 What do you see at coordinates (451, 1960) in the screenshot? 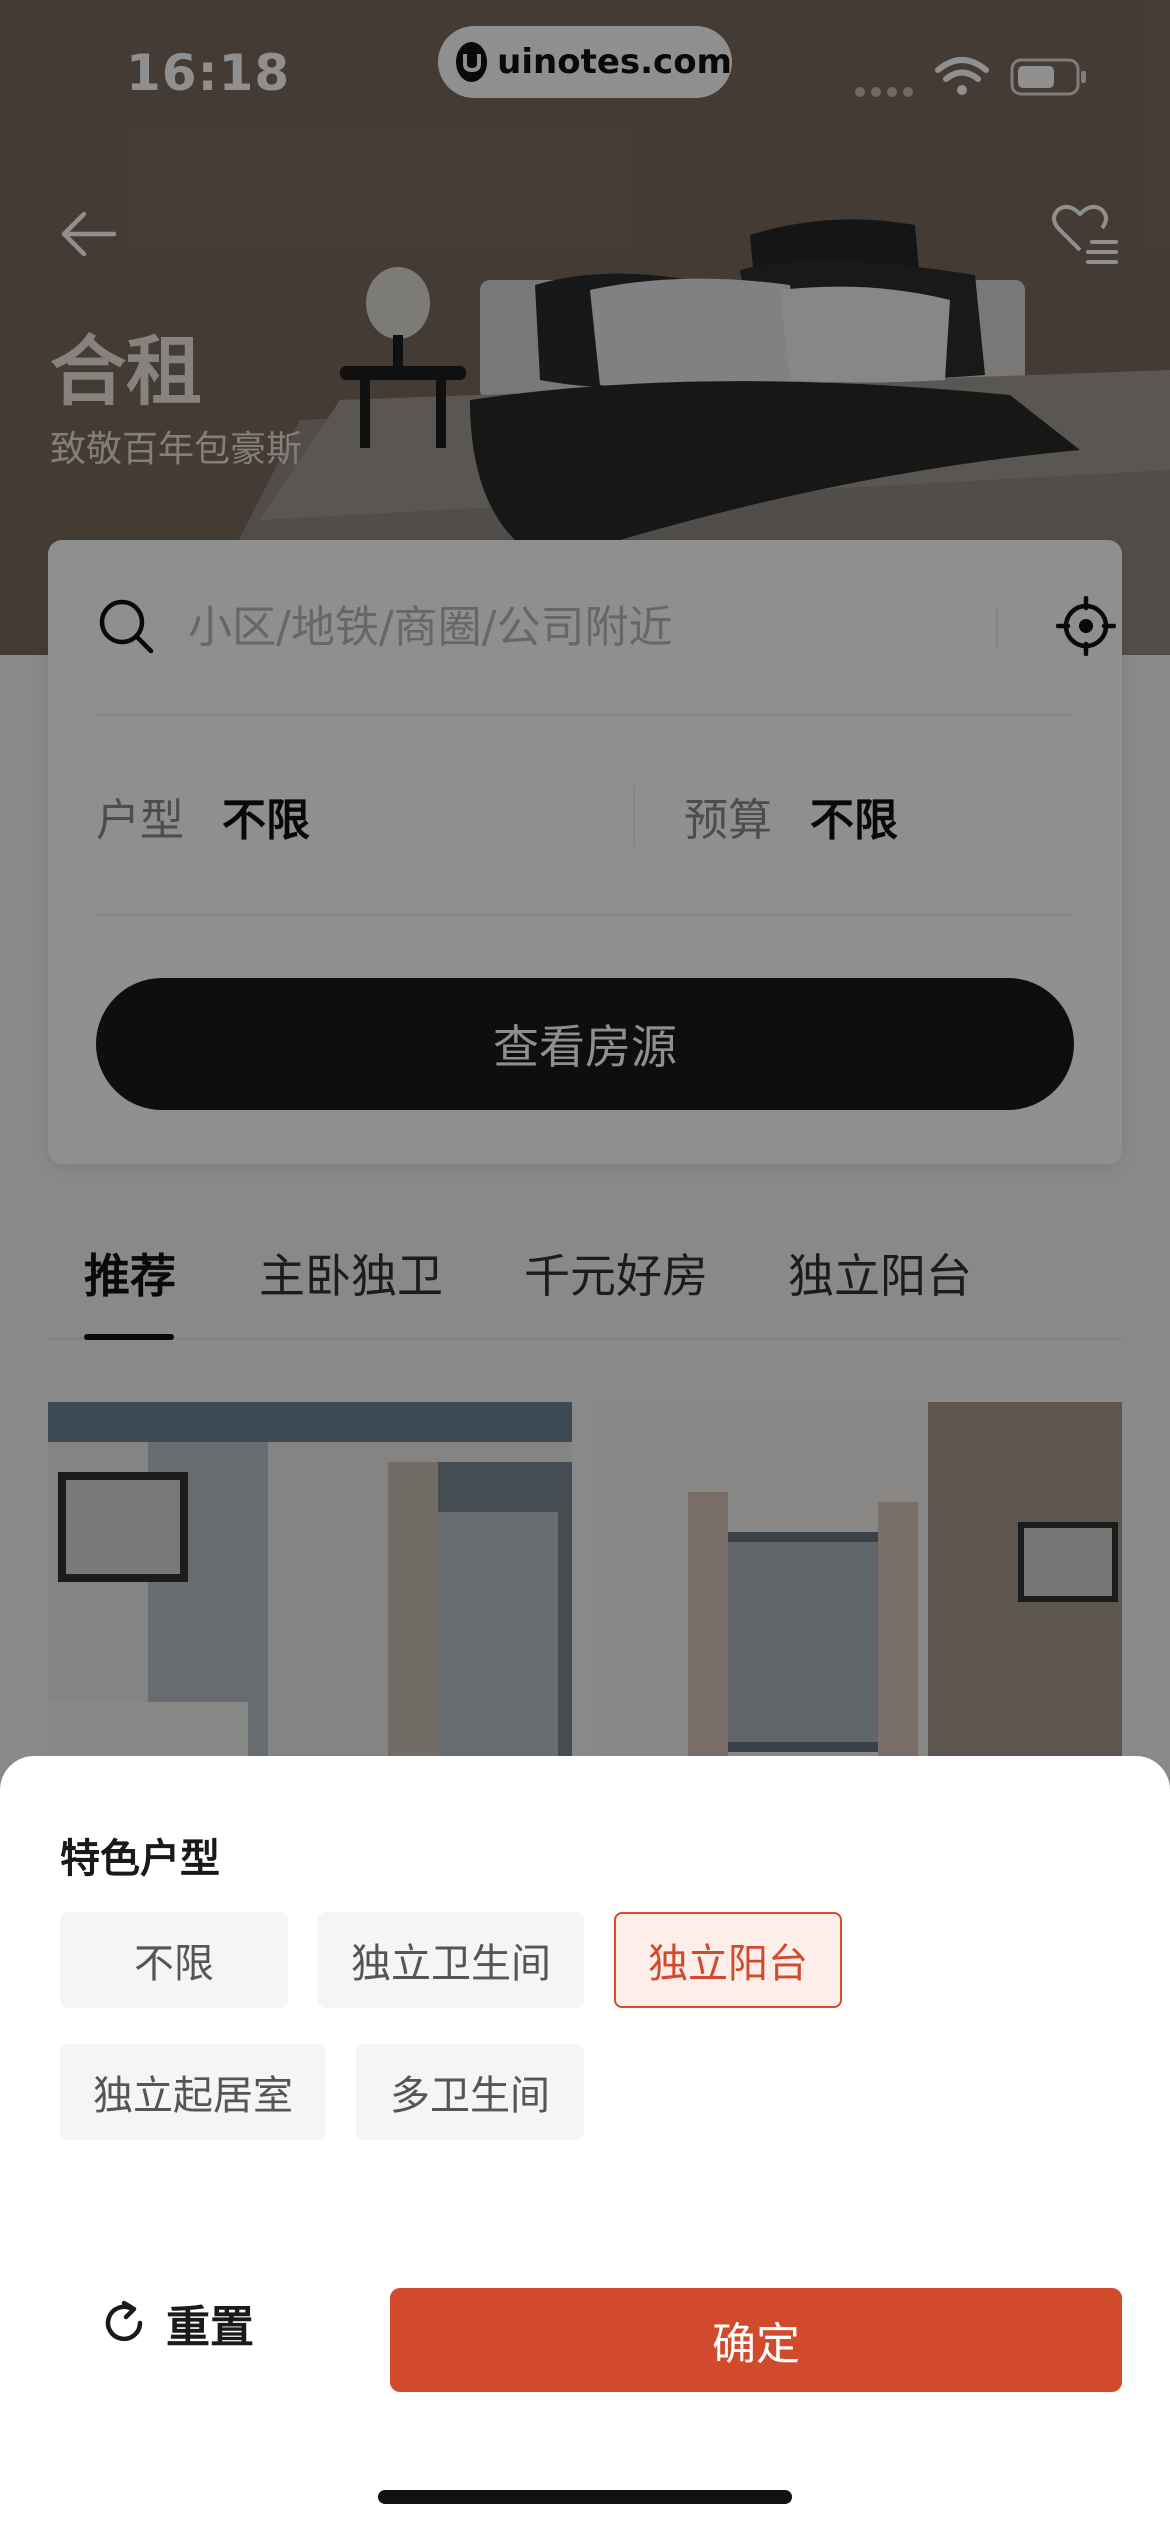
I see `option-private-bathroom: 独立卫生间` at bounding box center [451, 1960].